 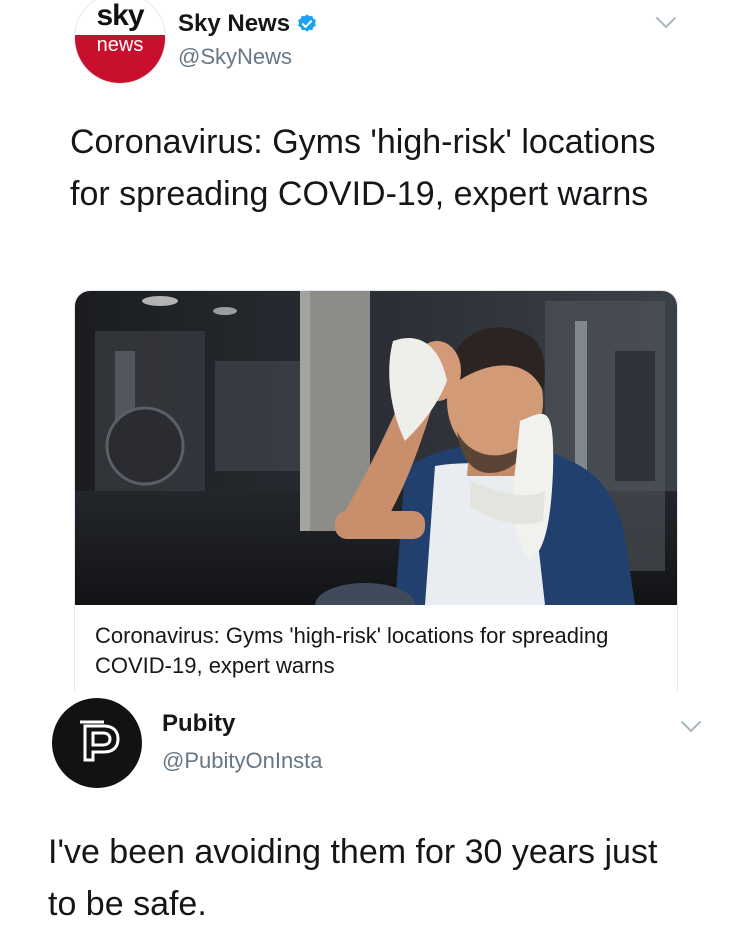 I want to click on display-name: Pubity, so click(x=198, y=724).